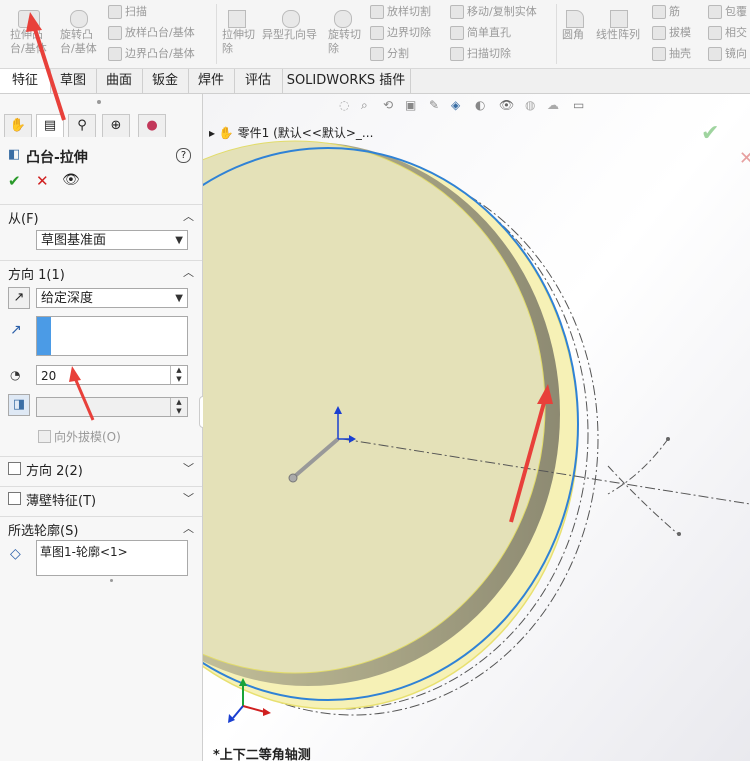  Describe the element at coordinates (671, 33) in the screenshot. I see `draft-button: 拔模` at that location.